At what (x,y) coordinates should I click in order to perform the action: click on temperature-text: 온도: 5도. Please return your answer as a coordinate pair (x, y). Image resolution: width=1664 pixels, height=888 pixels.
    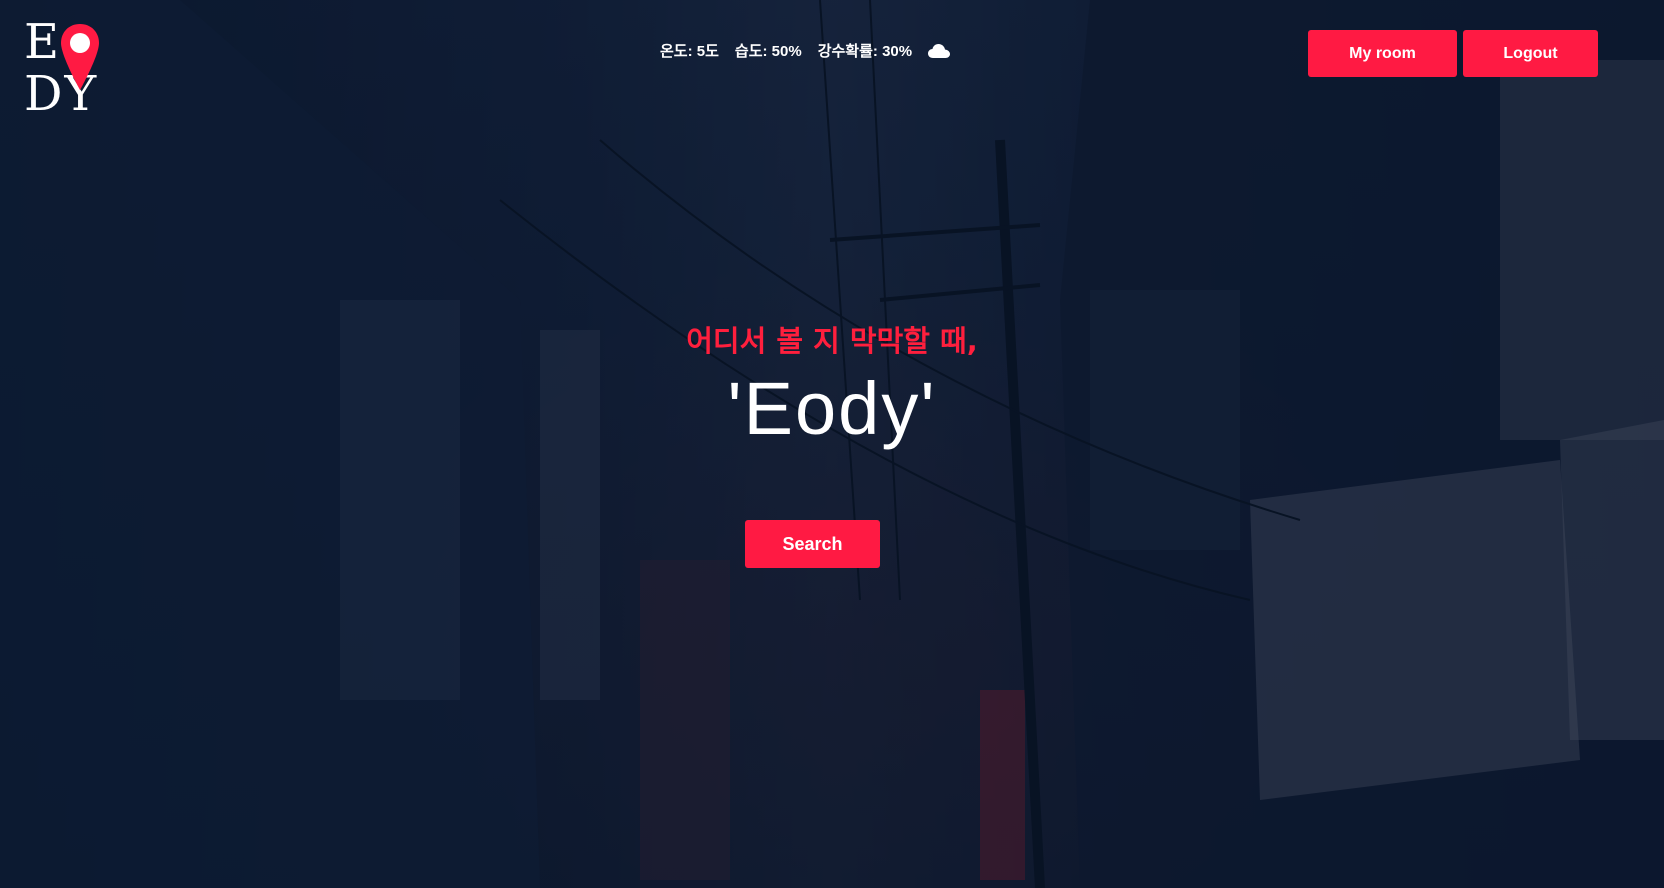
    Looking at the image, I should click on (689, 51).